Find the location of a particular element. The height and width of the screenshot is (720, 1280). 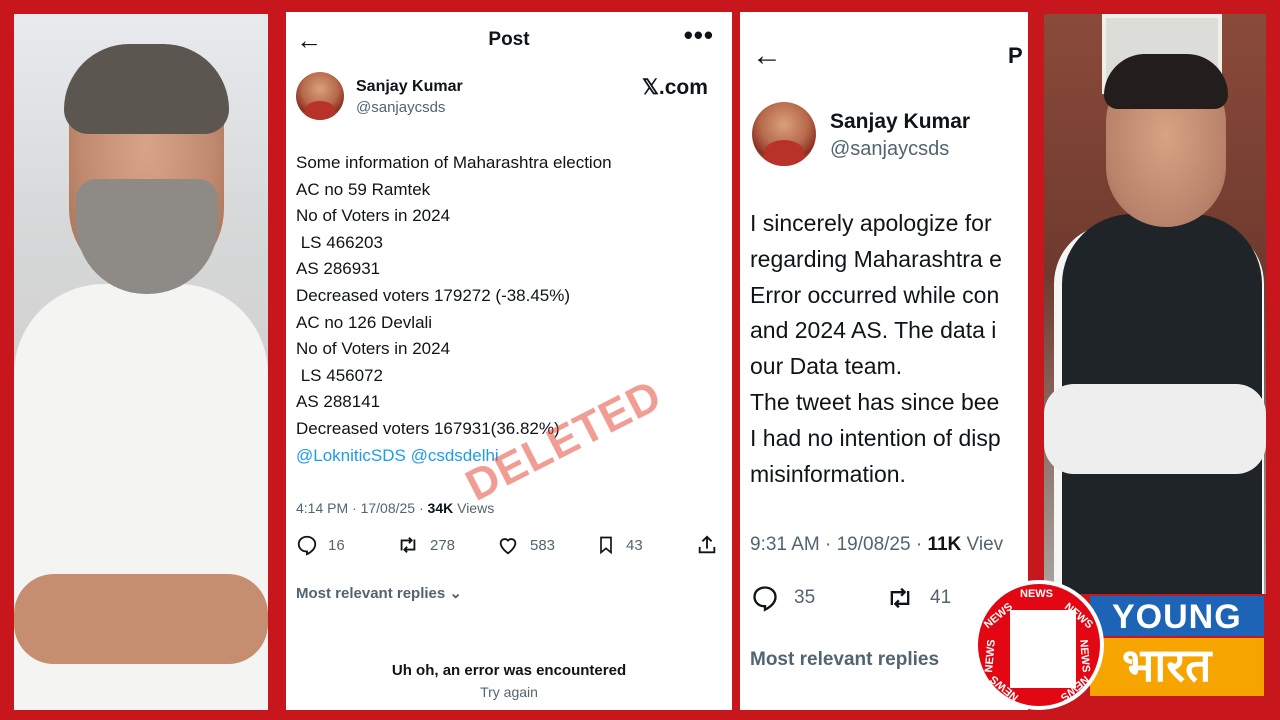

try-again-link: Try again is located at coordinates (509, 692).